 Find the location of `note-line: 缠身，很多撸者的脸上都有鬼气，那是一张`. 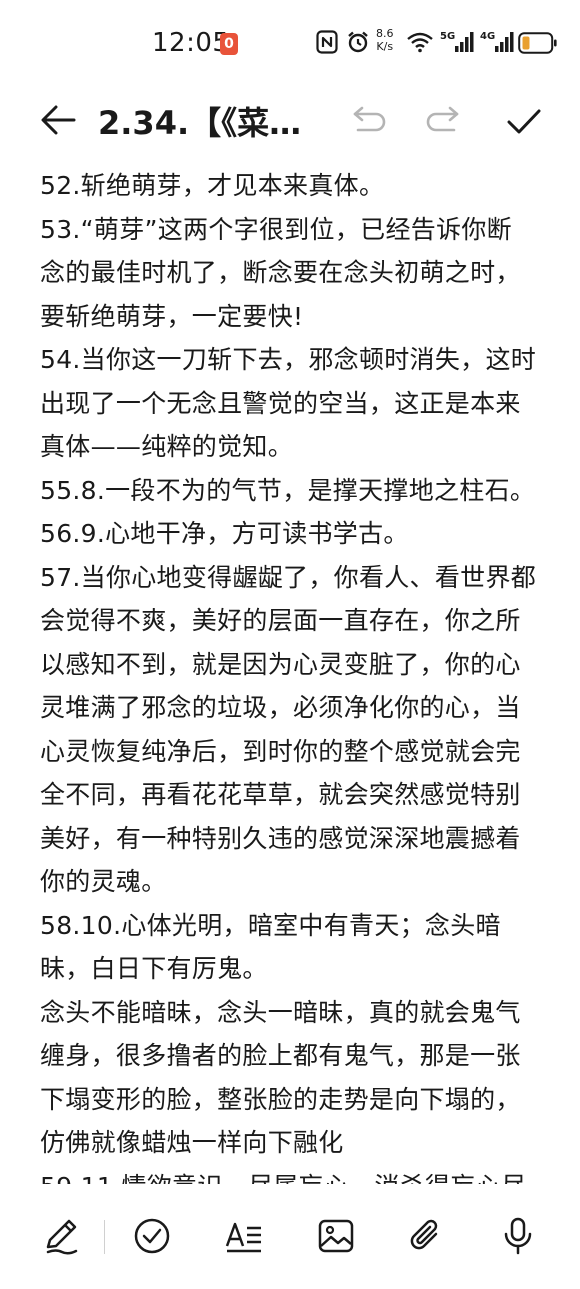

note-line: 缠身，很多撸者的脸上都有鬼气，那是一张 is located at coordinates (280, 1055).